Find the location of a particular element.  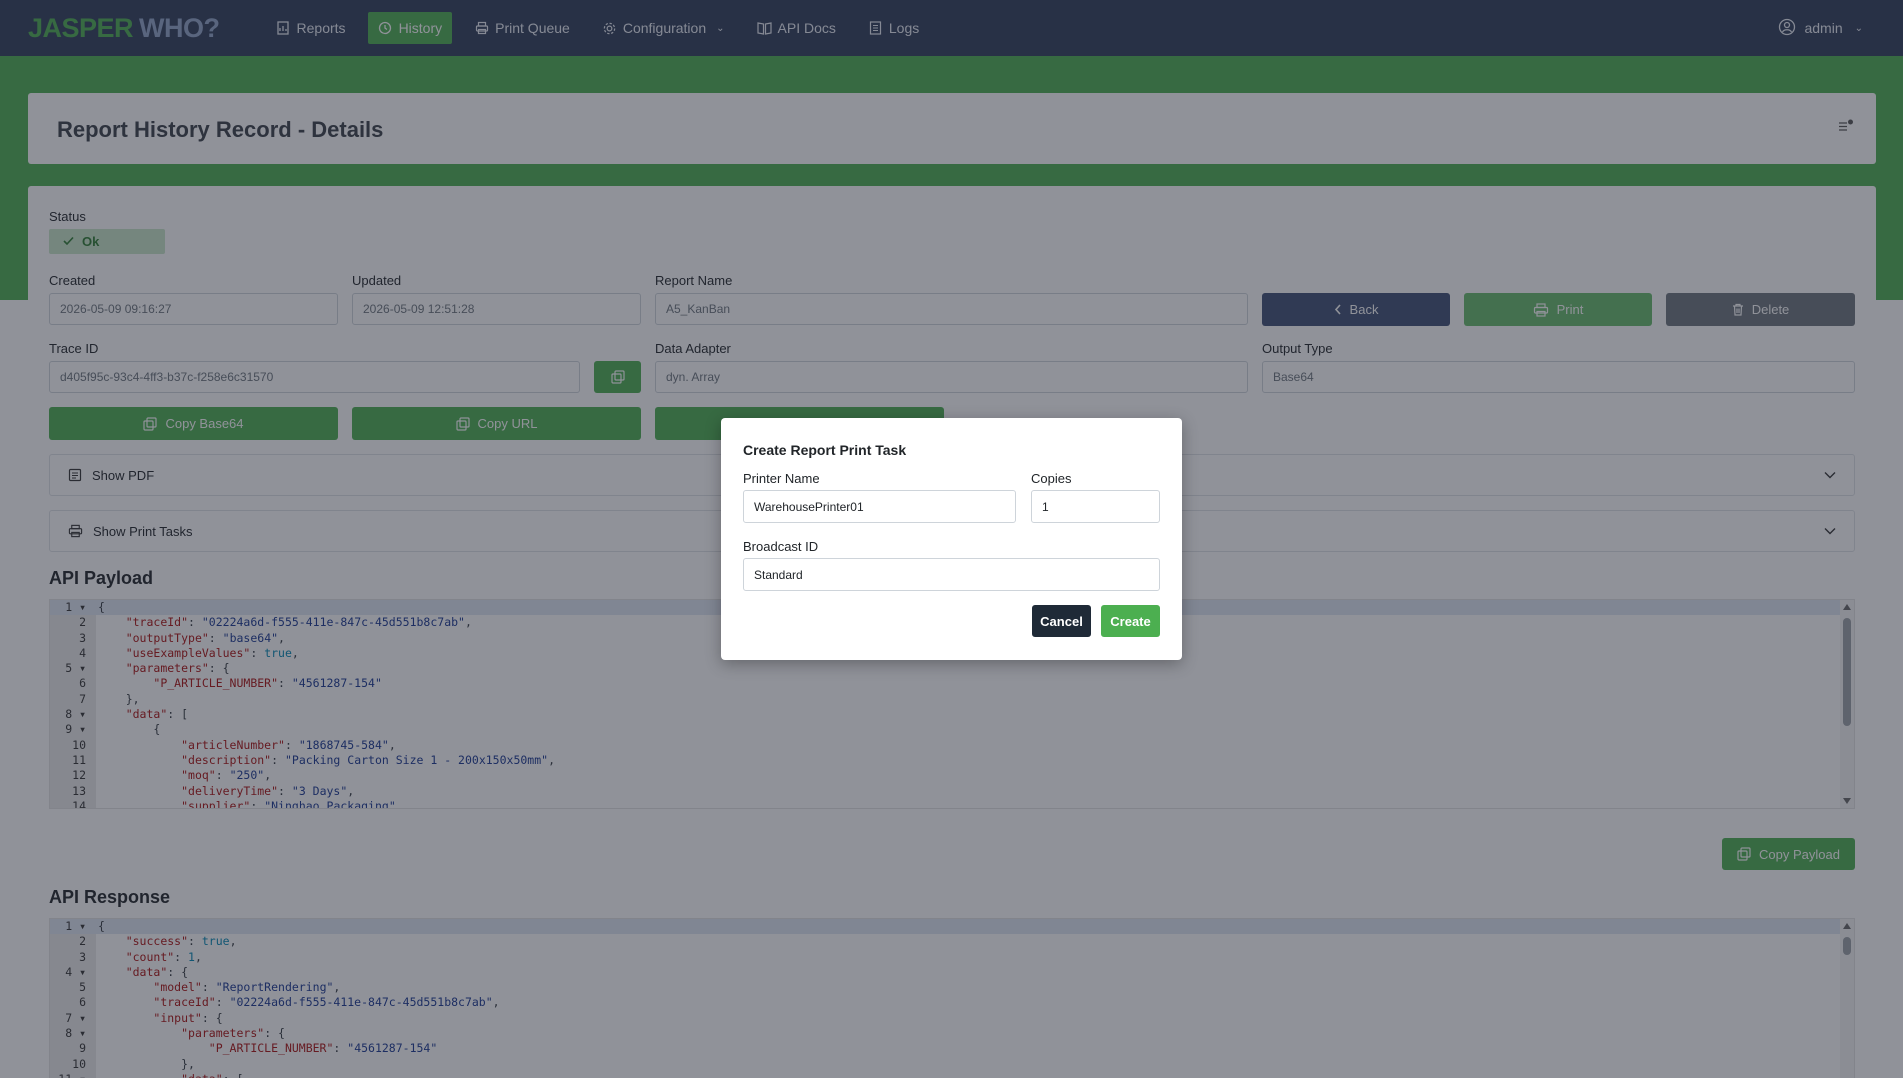

cancel-button: Cancel is located at coordinates (1061, 621).